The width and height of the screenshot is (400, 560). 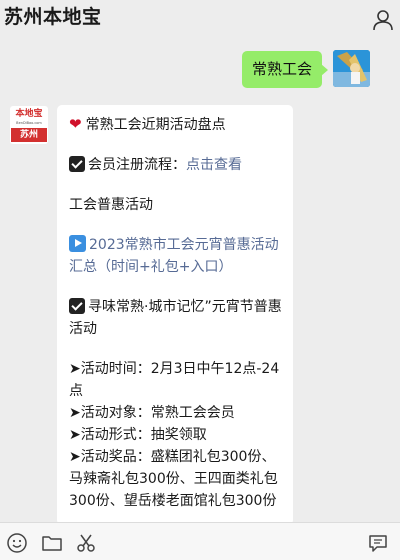 What do you see at coordinates (29, 114) in the screenshot?
I see `avatar-brand: 本地宝` at bounding box center [29, 114].